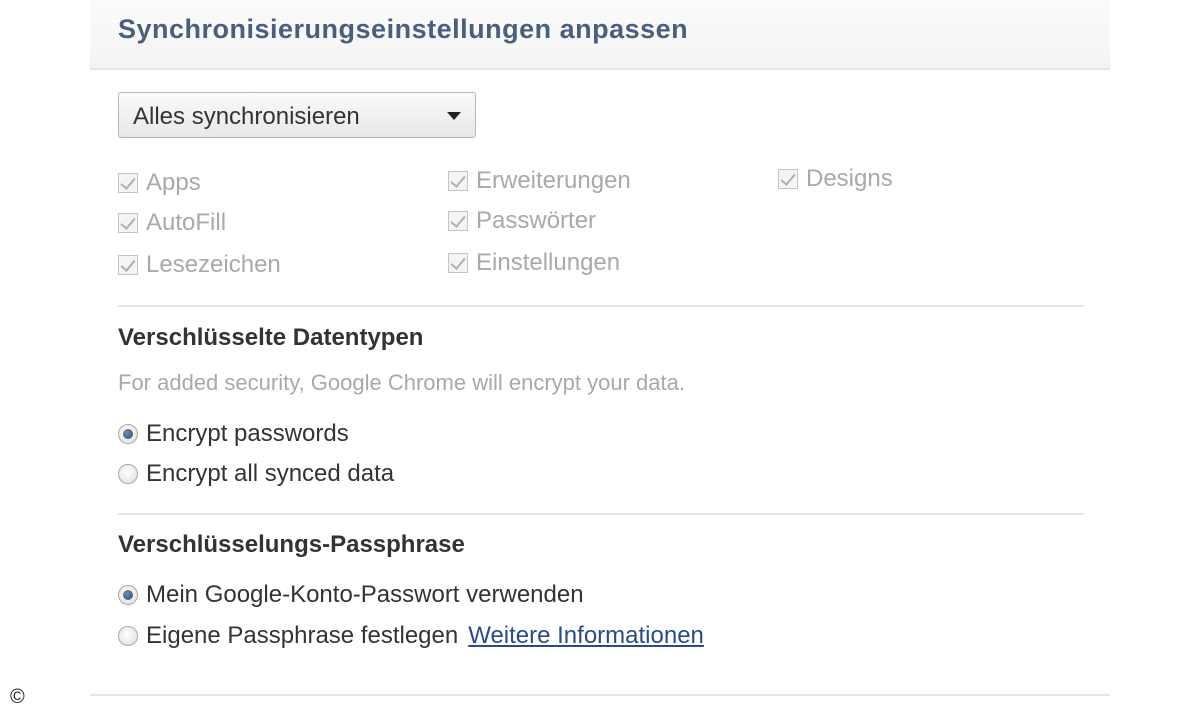 The image size is (1200, 720). I want to click on checkbox-label: Passwörter, so click(536, 220).